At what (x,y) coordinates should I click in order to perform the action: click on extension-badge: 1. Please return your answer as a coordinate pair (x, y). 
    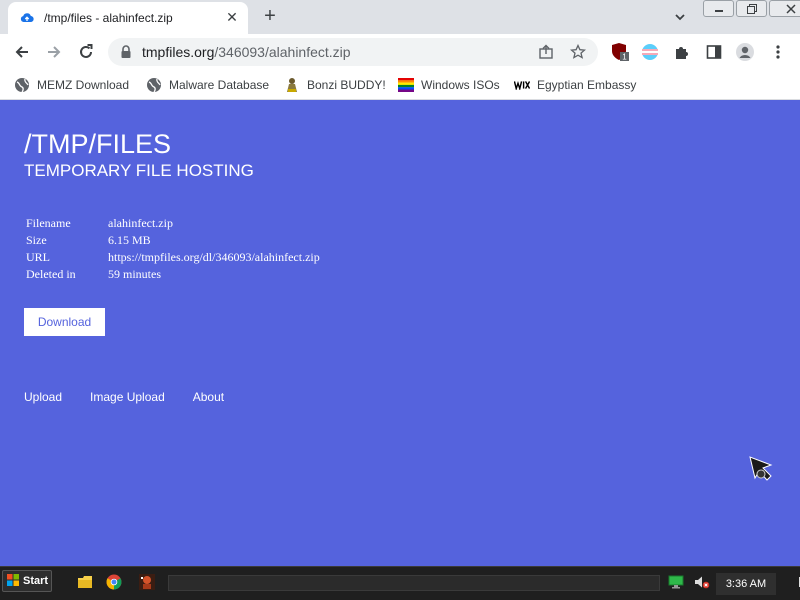
    Looking at the image, I should click on (624, 57).